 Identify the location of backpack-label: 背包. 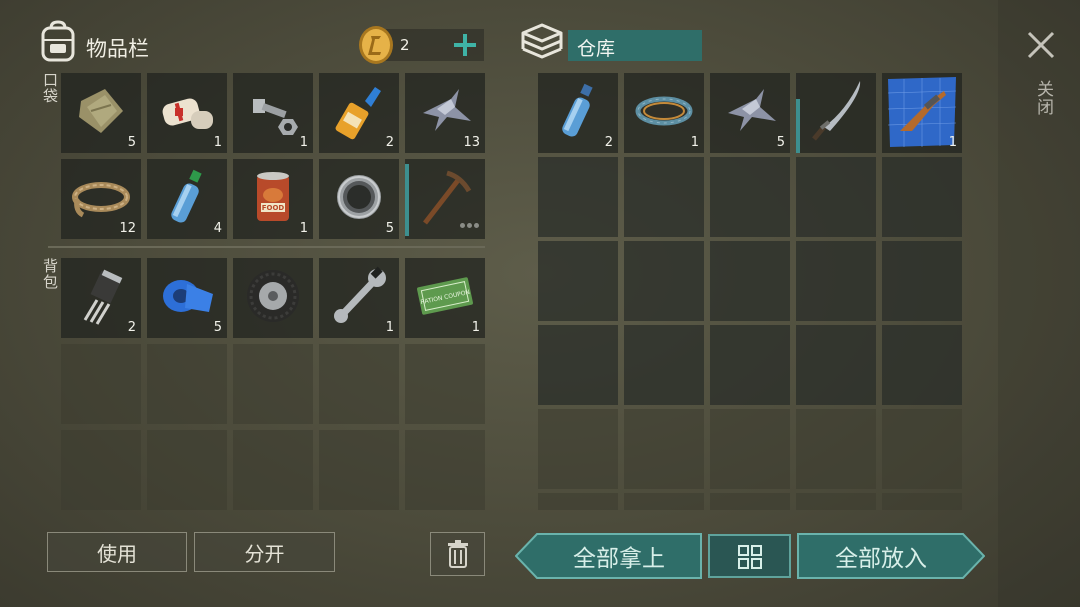
(50, 274).